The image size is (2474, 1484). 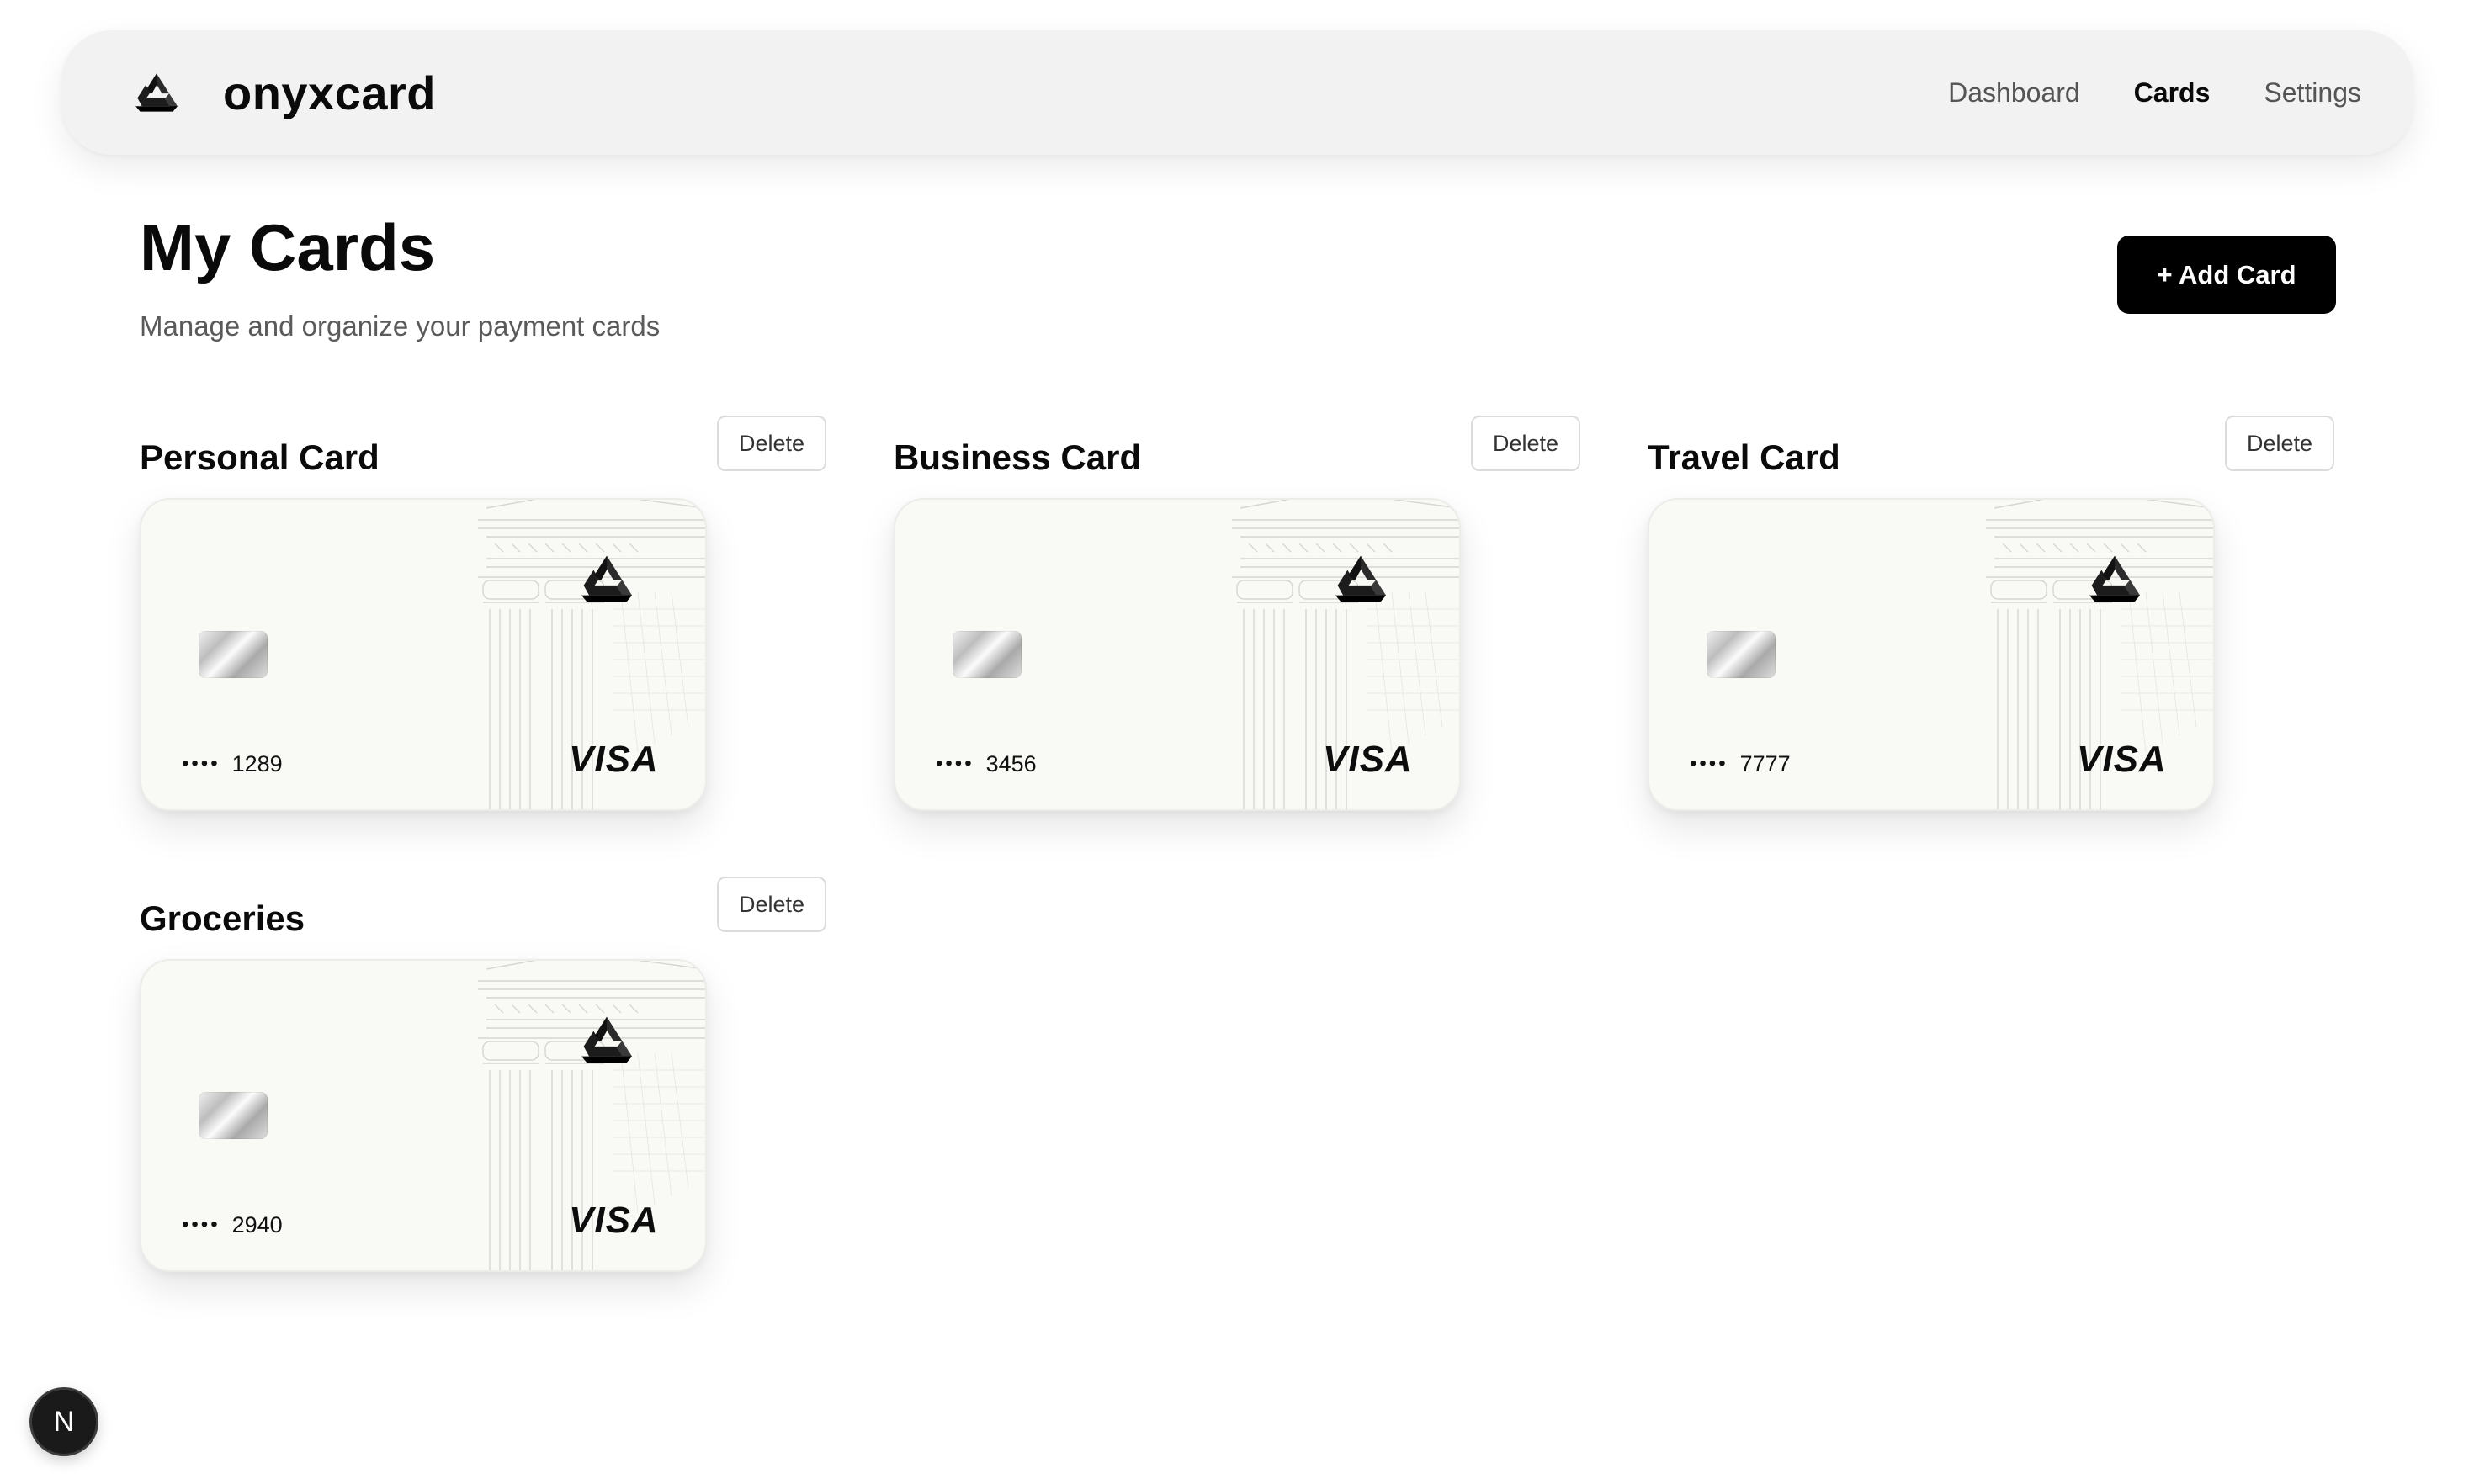 What do you see at coordinates (423, 654) in the screenshot?
I see `credit-card: •••• 1289 VISA` at bounding box center [423, 654].